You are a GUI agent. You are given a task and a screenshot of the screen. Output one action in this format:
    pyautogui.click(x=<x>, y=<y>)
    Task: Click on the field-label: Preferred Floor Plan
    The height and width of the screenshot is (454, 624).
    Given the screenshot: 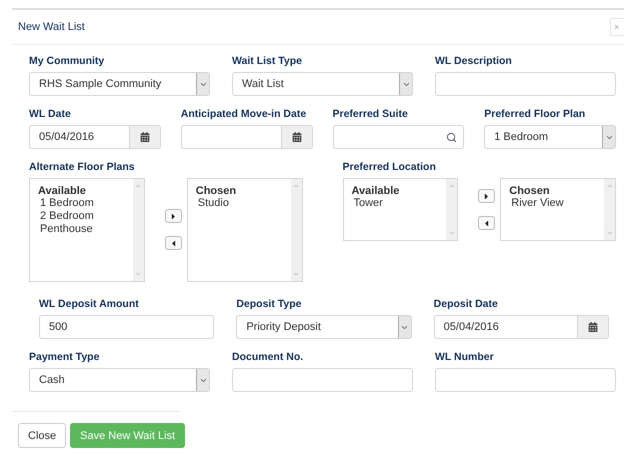 What is the action you would take?
    pyautogui.click(x=535, y=114)
    